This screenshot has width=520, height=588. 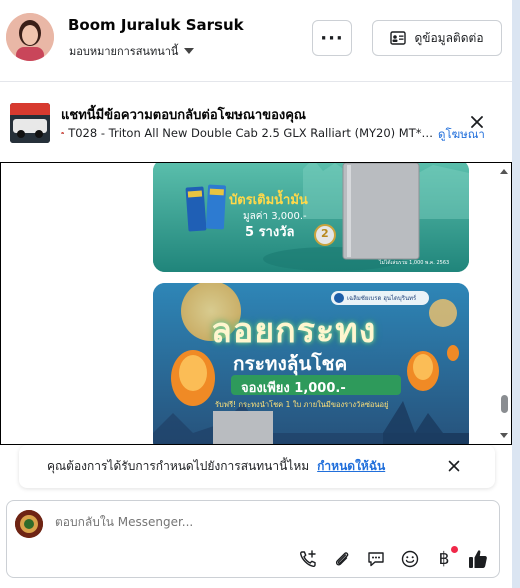 What do you see at coordinates (516, 294) in the screenshot?
I see `right-edge-strip` at bounding box center [516, 294].